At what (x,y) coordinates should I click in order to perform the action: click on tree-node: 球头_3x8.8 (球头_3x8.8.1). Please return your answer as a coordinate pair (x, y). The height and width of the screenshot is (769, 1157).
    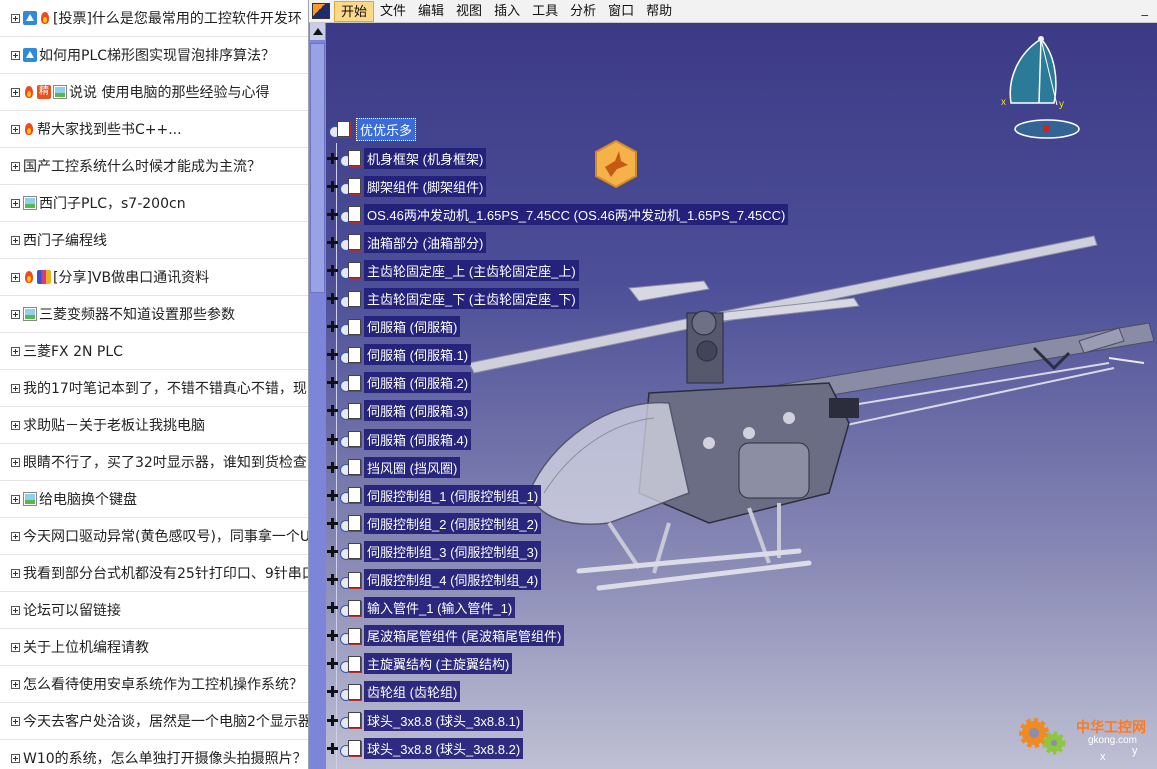
    Looking at the image, I should click on (425, 720).